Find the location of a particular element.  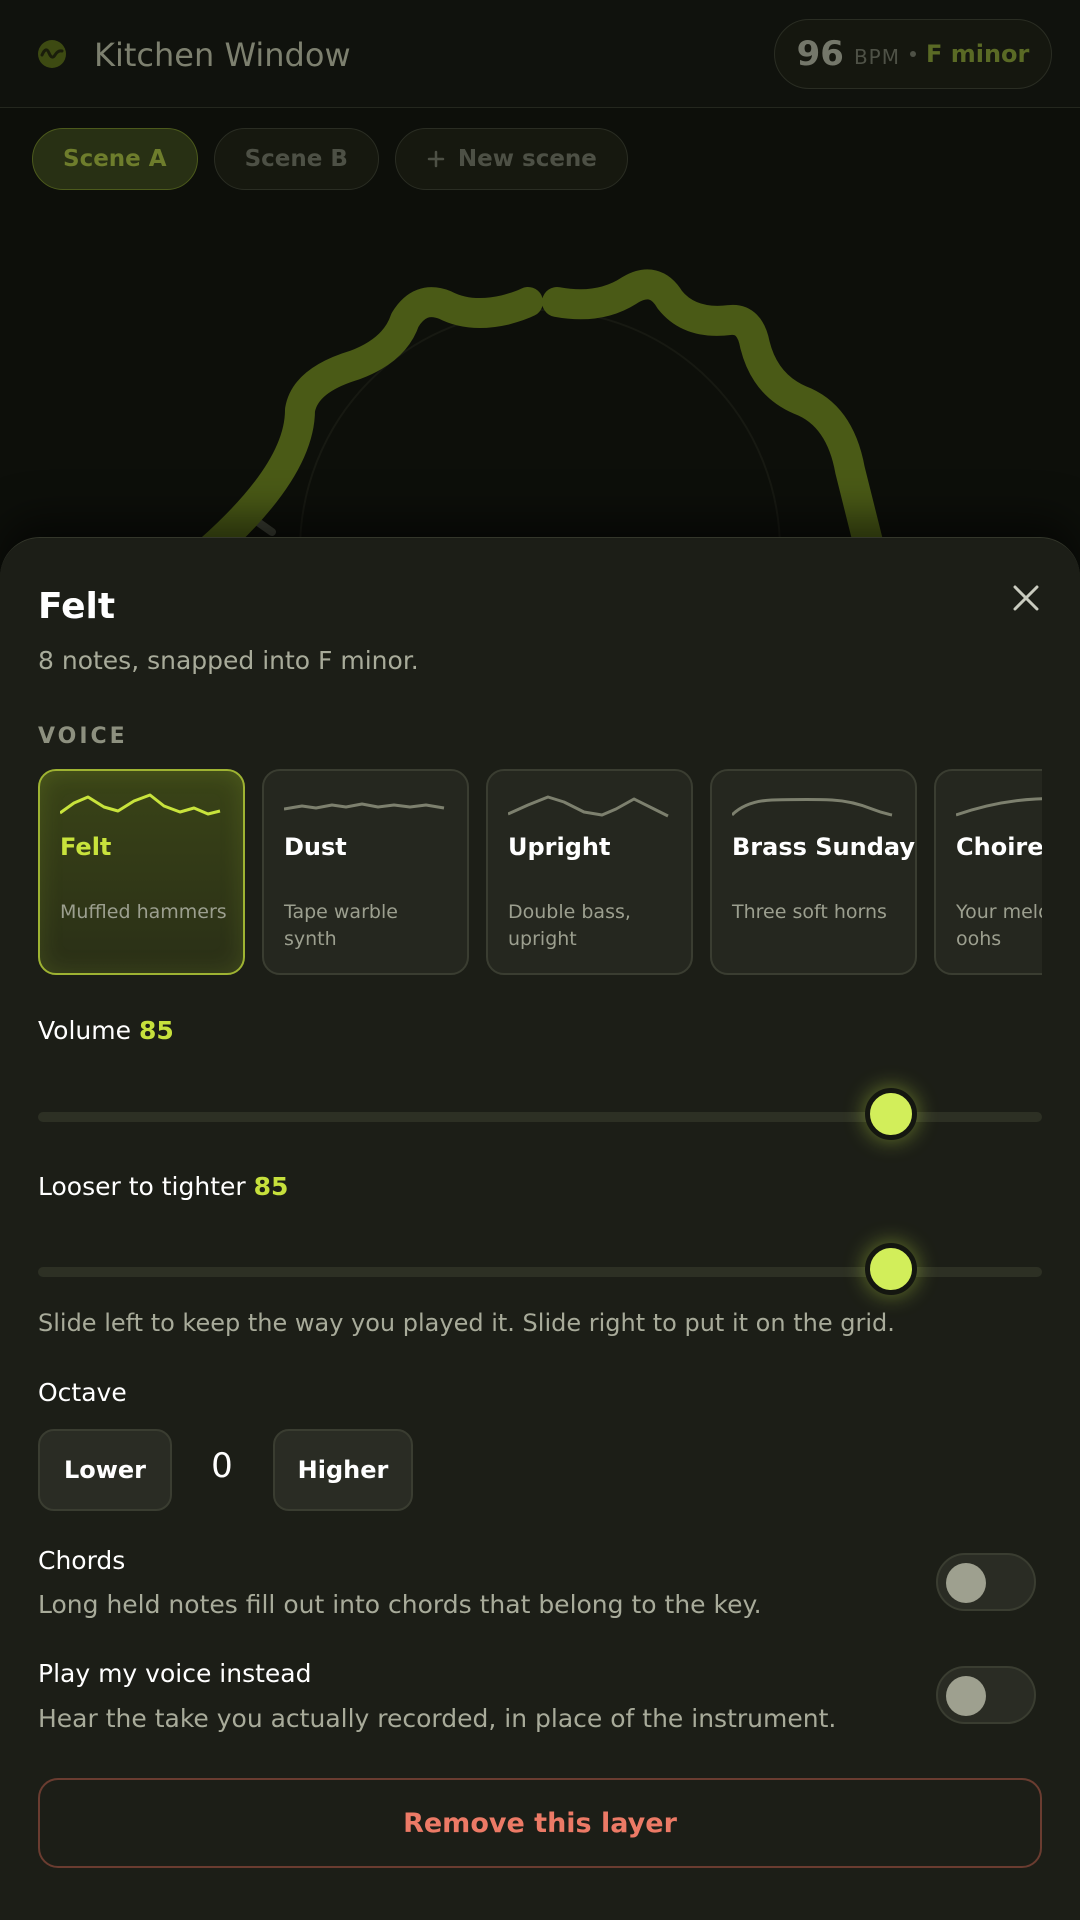

voice-card-dust: Dust Tape warble synth is located at coordinates (365, 872).